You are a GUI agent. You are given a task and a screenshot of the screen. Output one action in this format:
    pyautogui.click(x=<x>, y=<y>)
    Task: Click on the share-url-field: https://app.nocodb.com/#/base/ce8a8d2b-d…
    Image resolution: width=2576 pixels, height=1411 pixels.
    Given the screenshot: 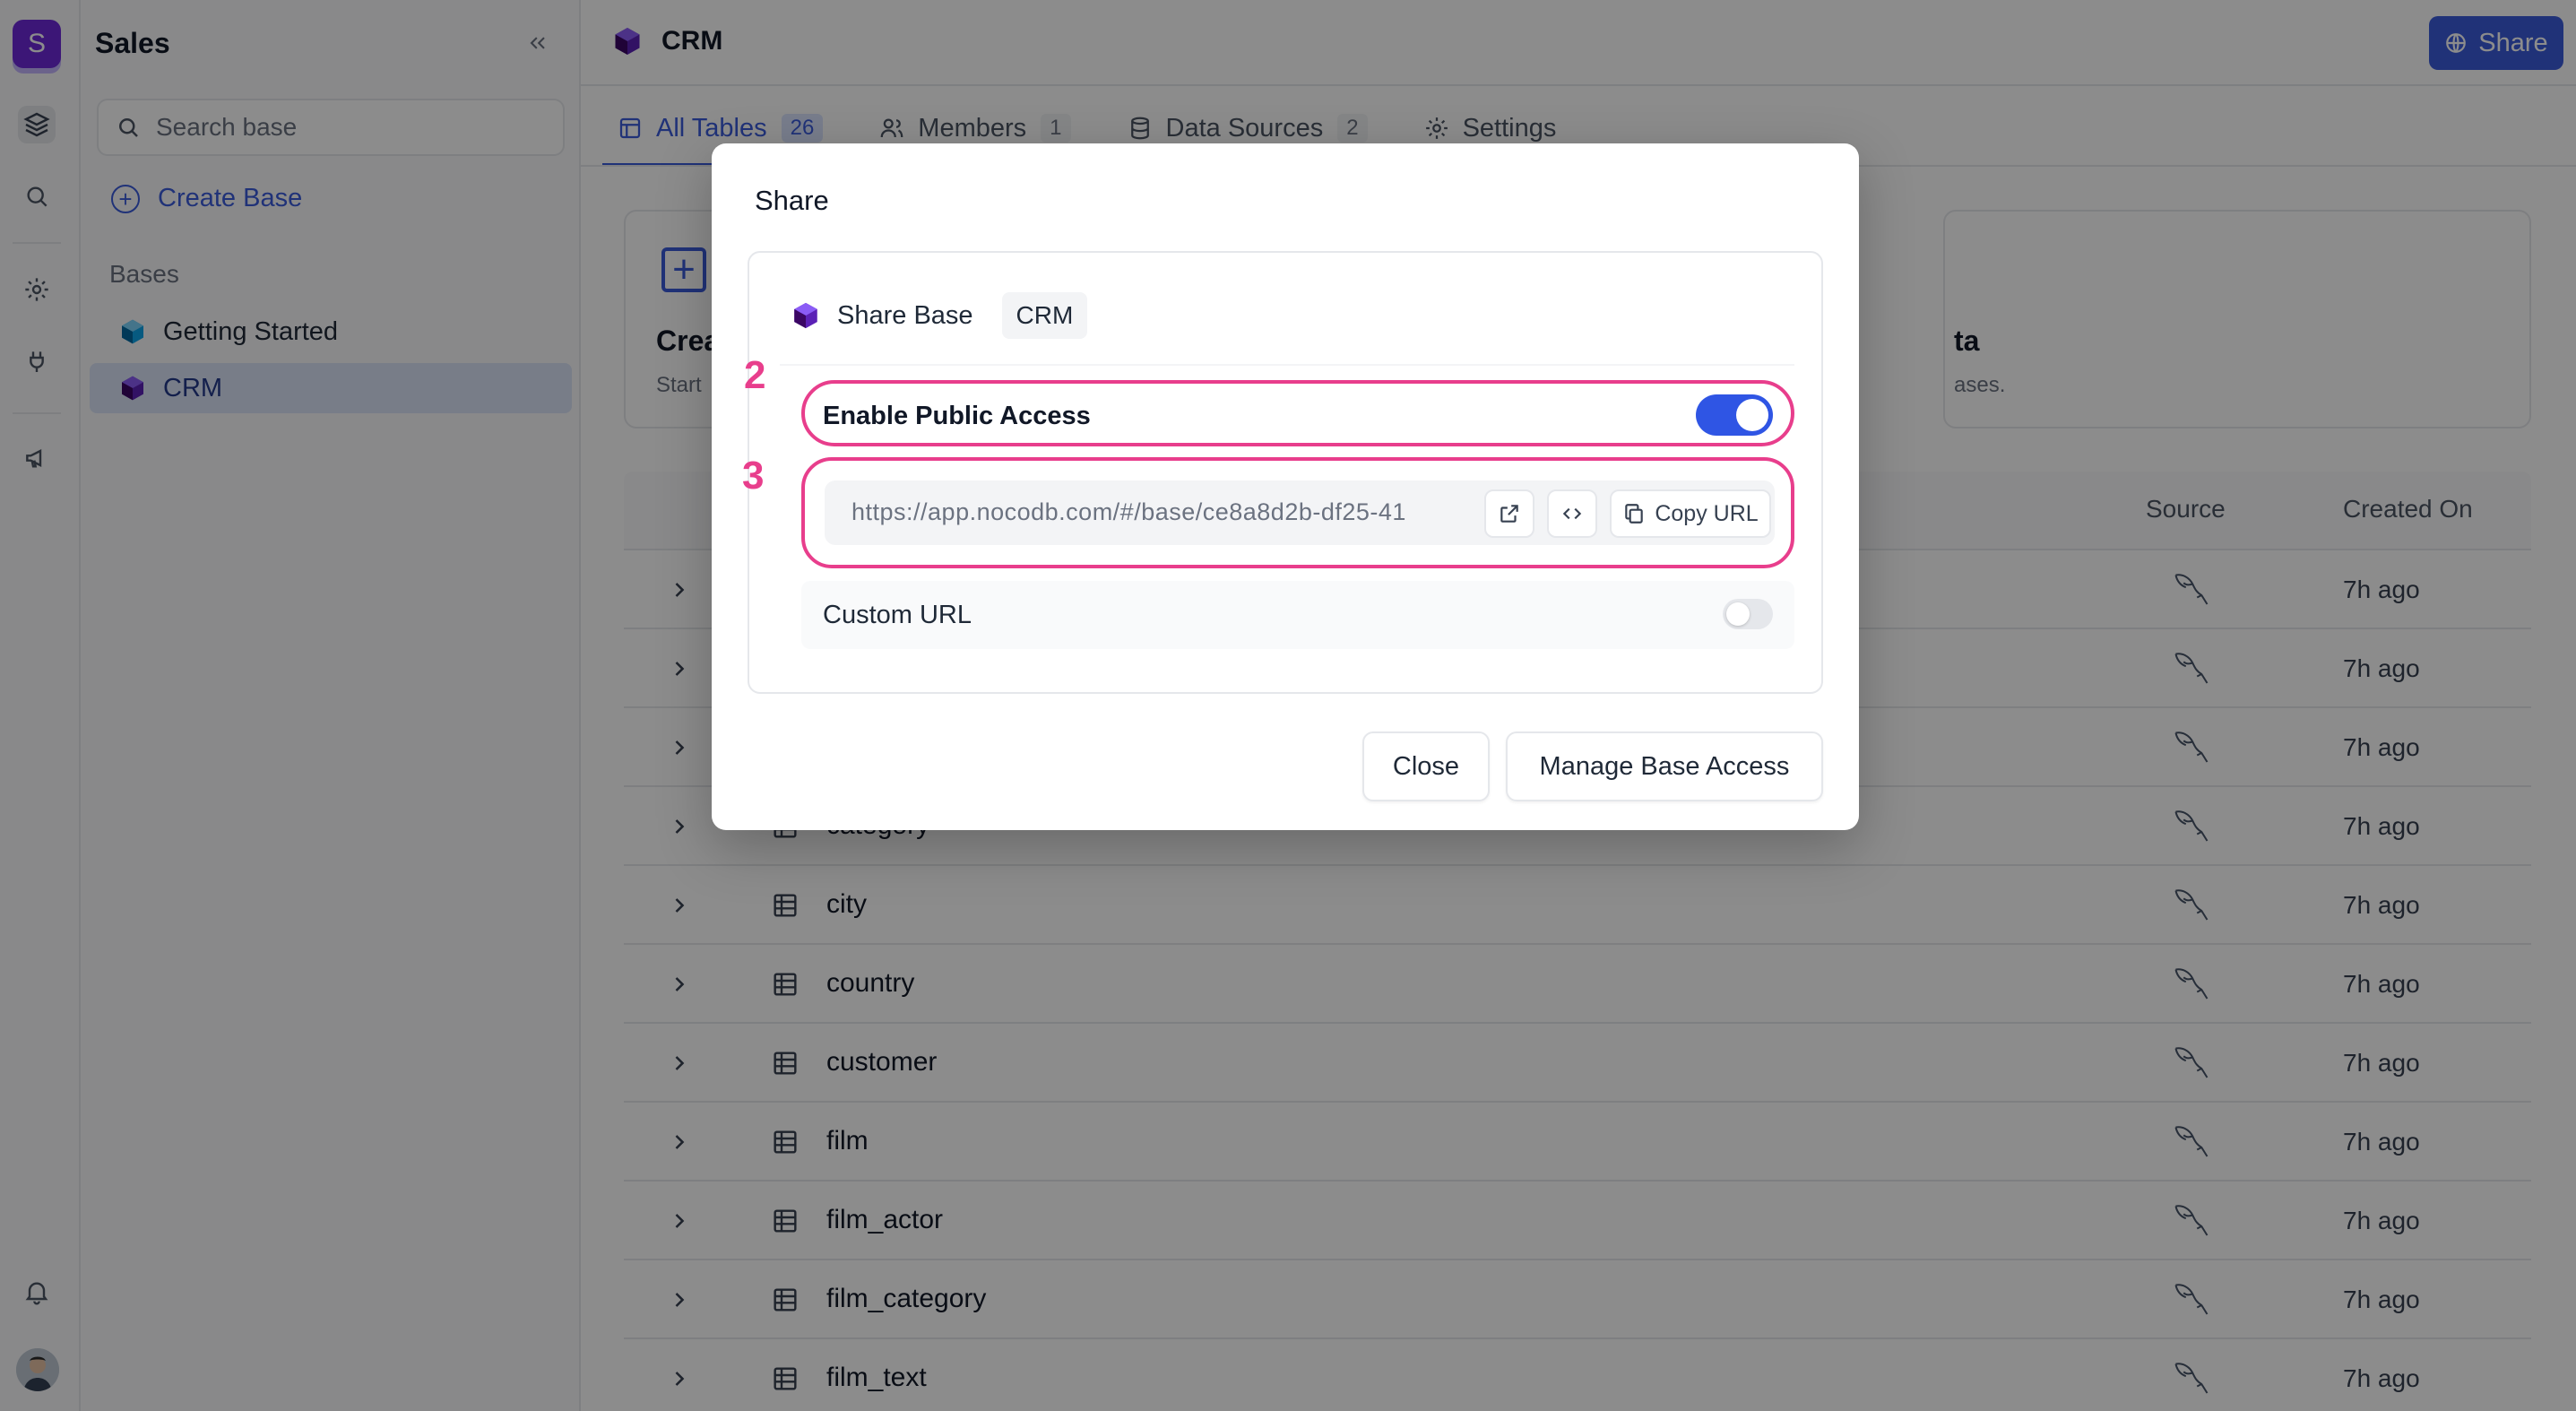 What is the action you would take?
    pyautogui.click(x=1300, y=512)
    